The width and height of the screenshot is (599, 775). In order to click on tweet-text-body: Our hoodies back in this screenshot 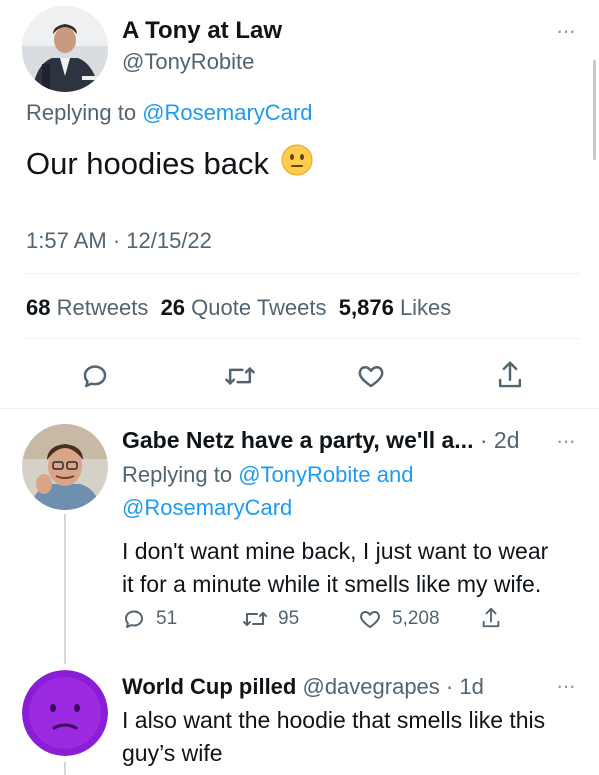, I will do `click(147, 163)`.